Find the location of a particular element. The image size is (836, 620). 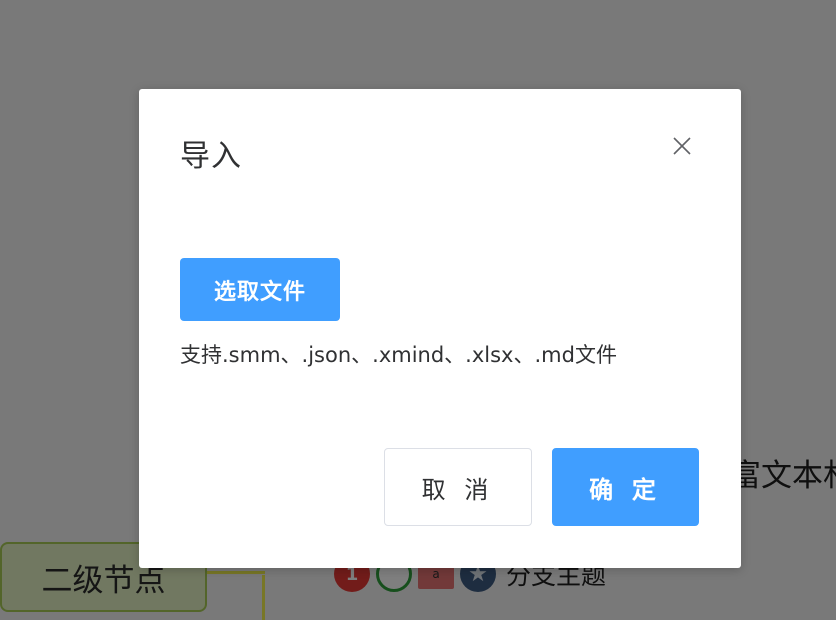

close-icon is located at coordinates (682, 146).